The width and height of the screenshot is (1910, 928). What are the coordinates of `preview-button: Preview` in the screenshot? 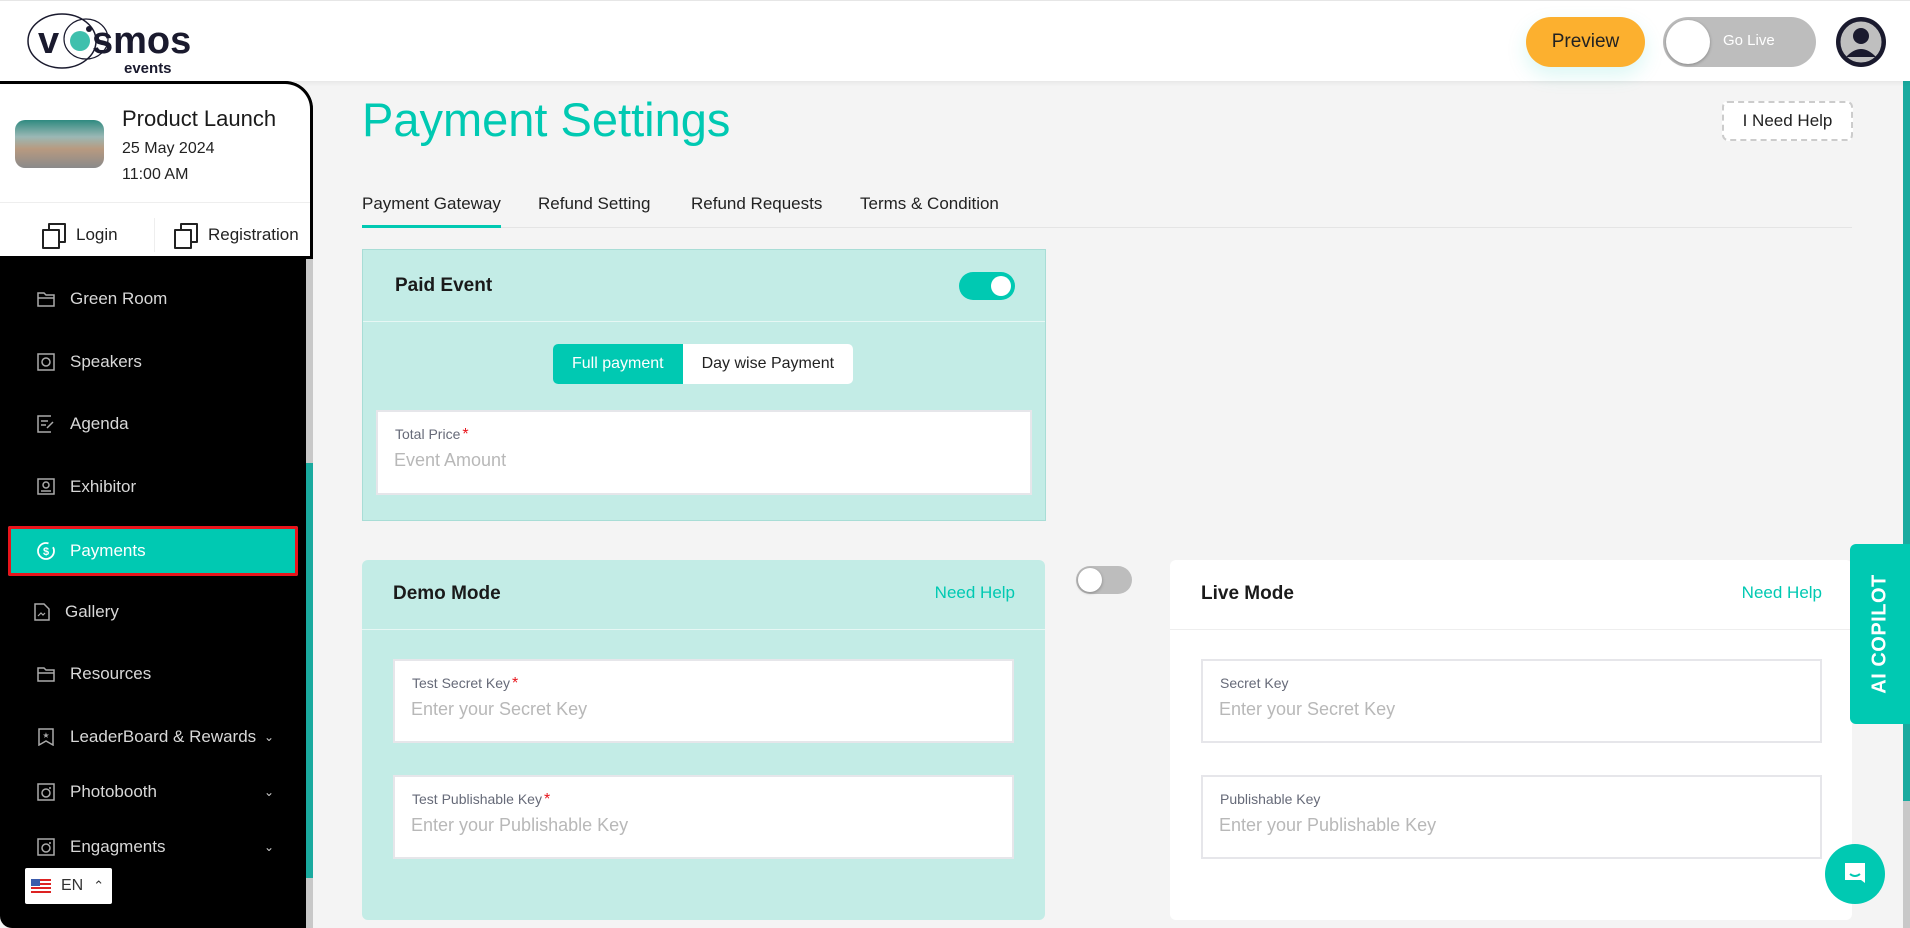 It's located at (1585, 42).